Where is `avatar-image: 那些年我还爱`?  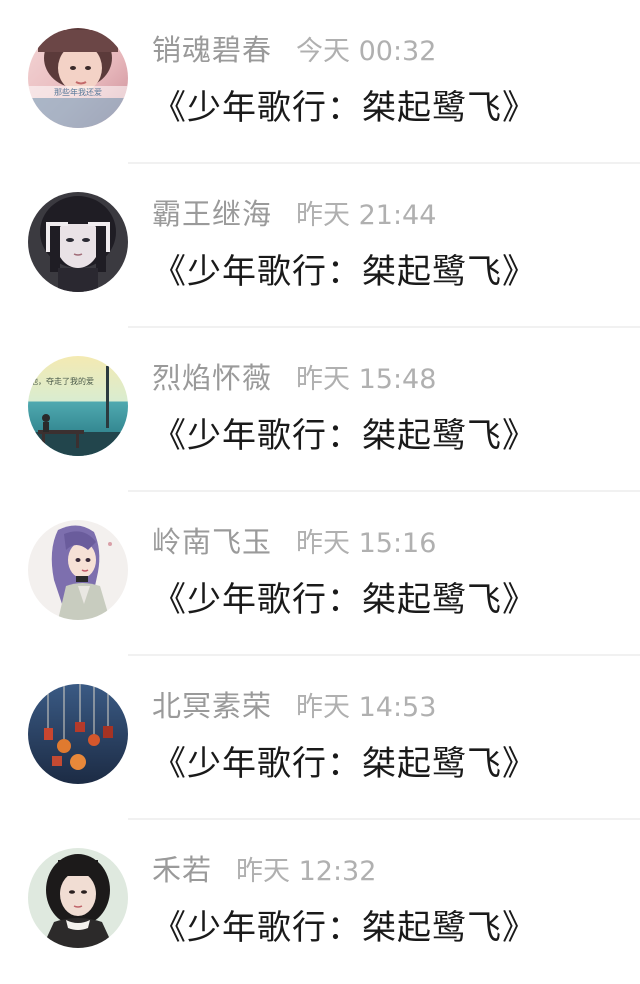
avatar-image: 那些年我还爱 is located at coordinates (78, 78).